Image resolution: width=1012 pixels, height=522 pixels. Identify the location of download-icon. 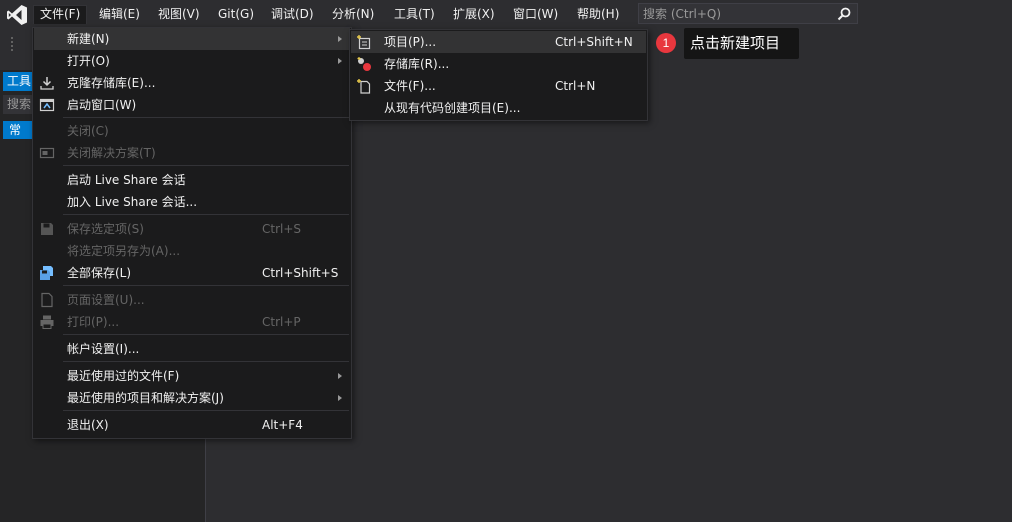
(47, 83).